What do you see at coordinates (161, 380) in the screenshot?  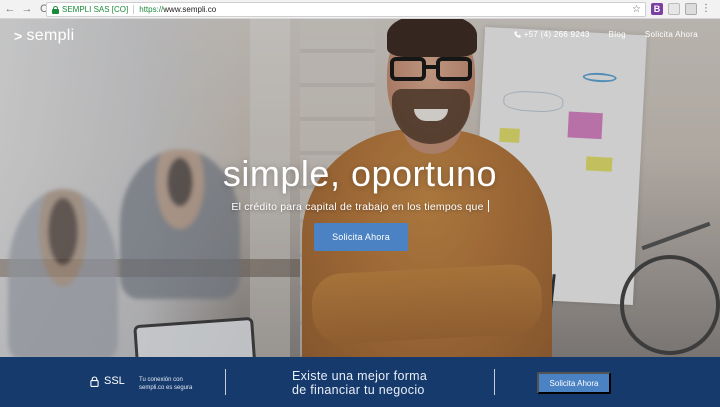 I see `ssl-note-line: Tu conexión con` at bounding box center [161, 380].